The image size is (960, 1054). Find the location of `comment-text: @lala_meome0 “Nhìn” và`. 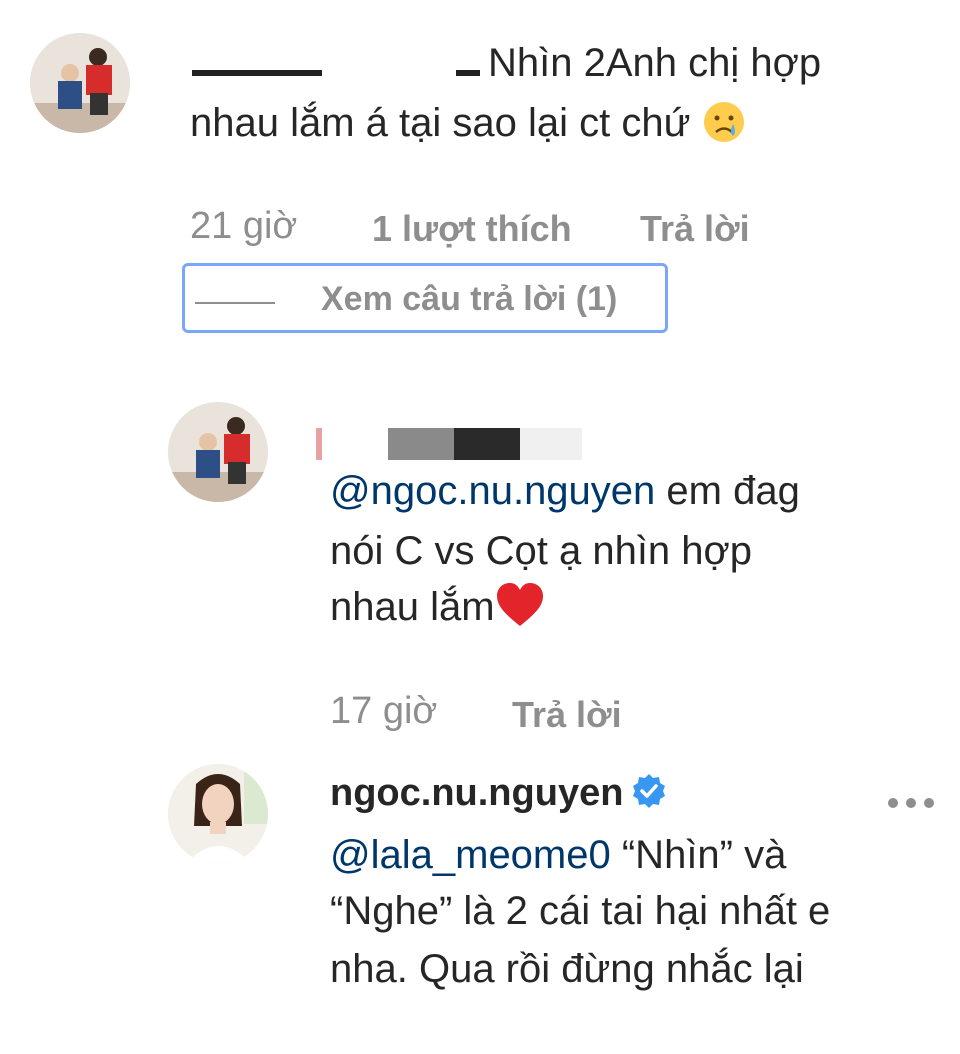

comment-text: @lala_meome0 “Nhìn” và is located at coordinates (558, 855).